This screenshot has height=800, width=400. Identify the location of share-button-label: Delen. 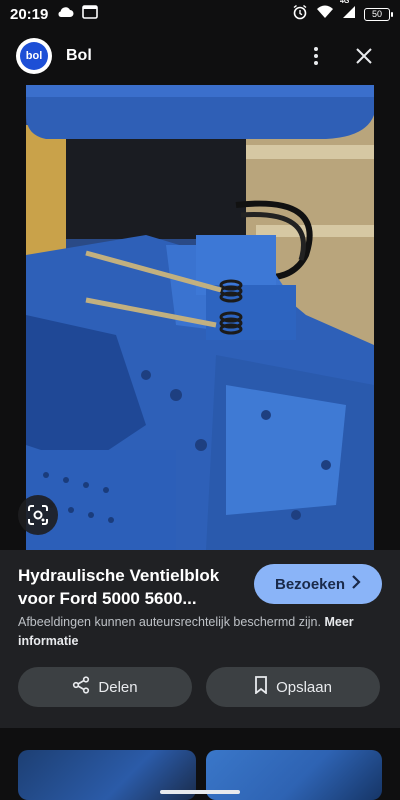
(118, 687).